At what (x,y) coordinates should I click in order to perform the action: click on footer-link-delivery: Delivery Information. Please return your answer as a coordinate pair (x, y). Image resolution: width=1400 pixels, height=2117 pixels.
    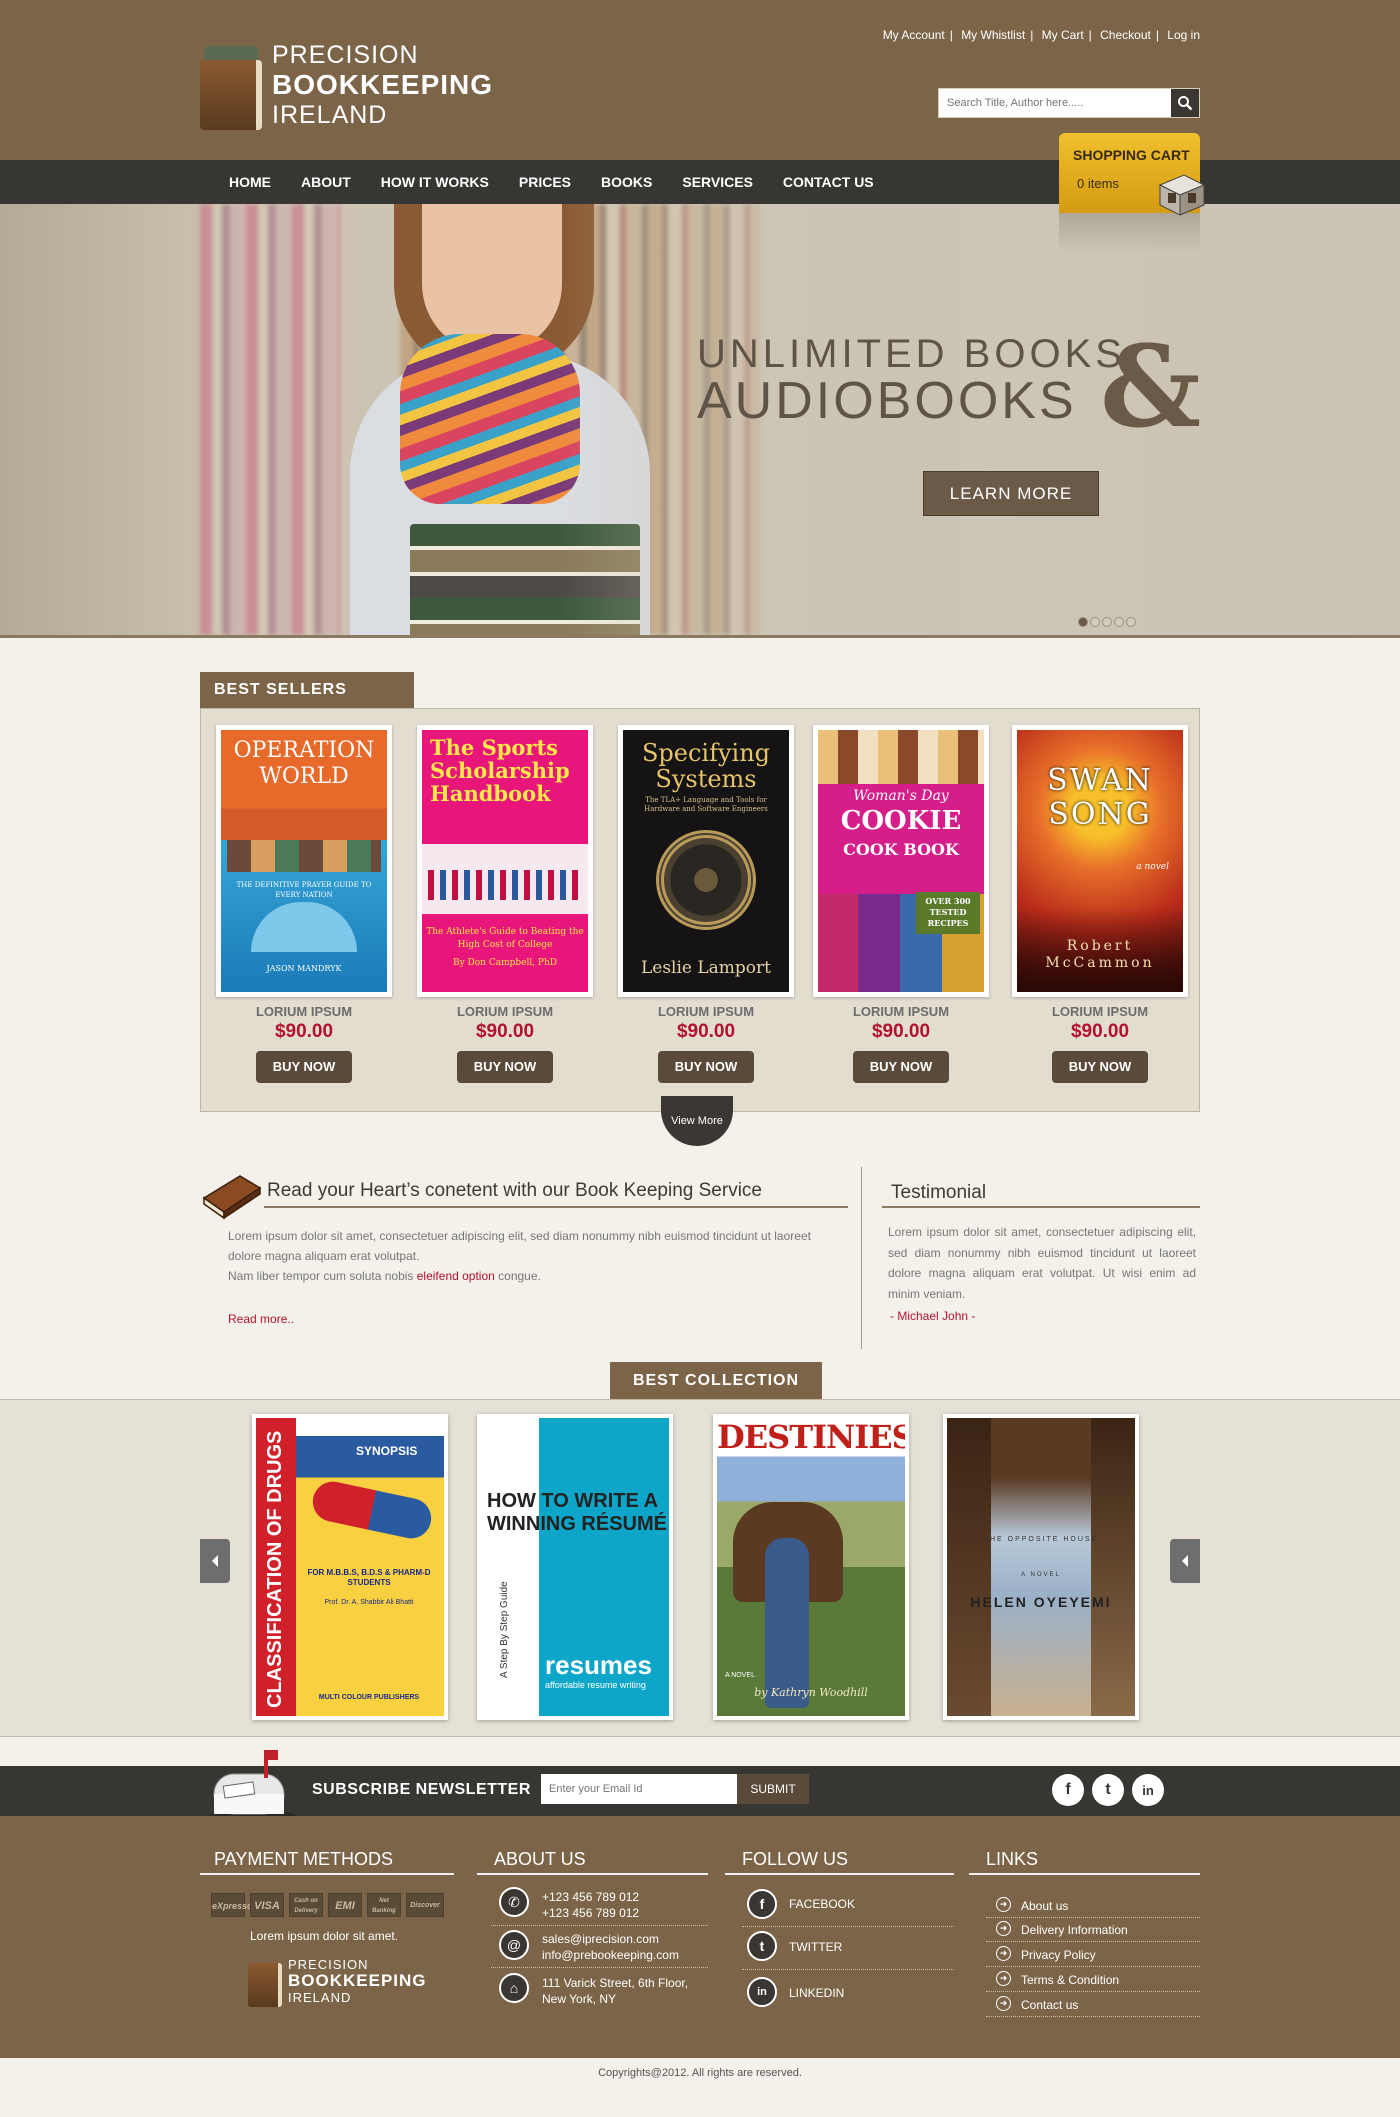
    Looking at the image, I should click on (1074, 1930).